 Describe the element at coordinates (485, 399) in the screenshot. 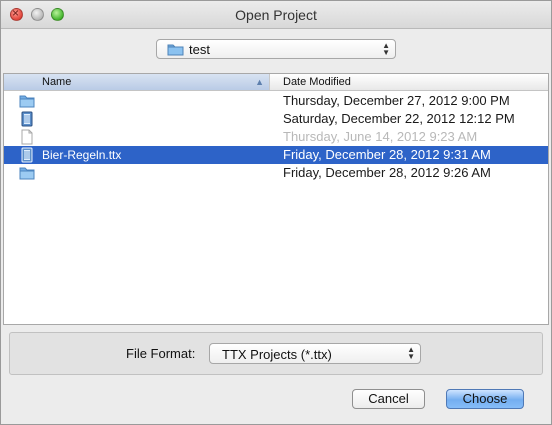

I see `choose-button: Choose` at that location.